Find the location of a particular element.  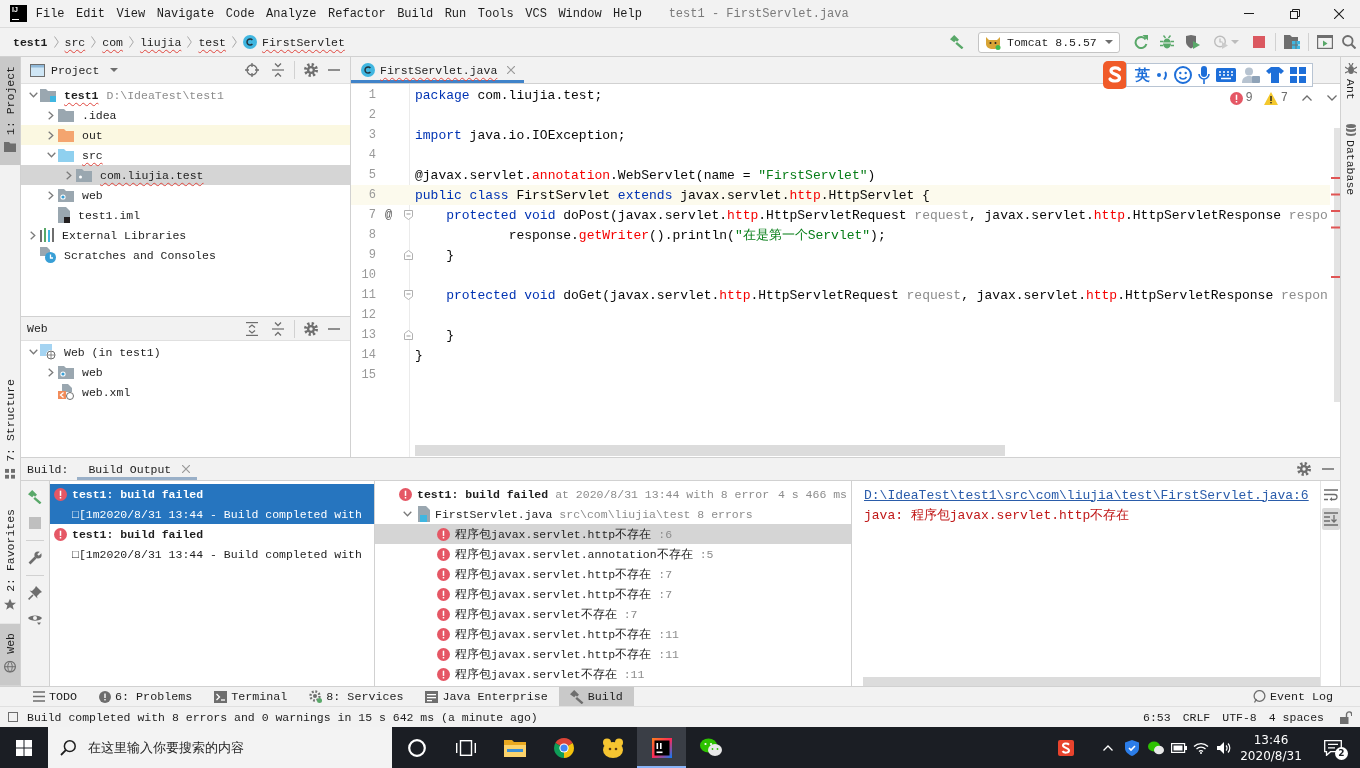

menu-item: Edit is located at coordinates (90, 13).